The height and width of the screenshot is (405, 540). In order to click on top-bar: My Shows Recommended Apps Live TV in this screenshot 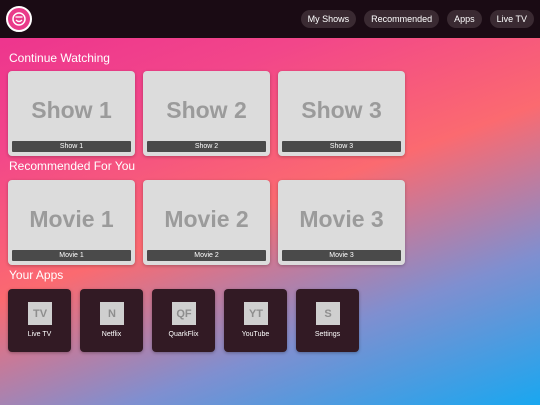, I will do `click(270, 19)`.